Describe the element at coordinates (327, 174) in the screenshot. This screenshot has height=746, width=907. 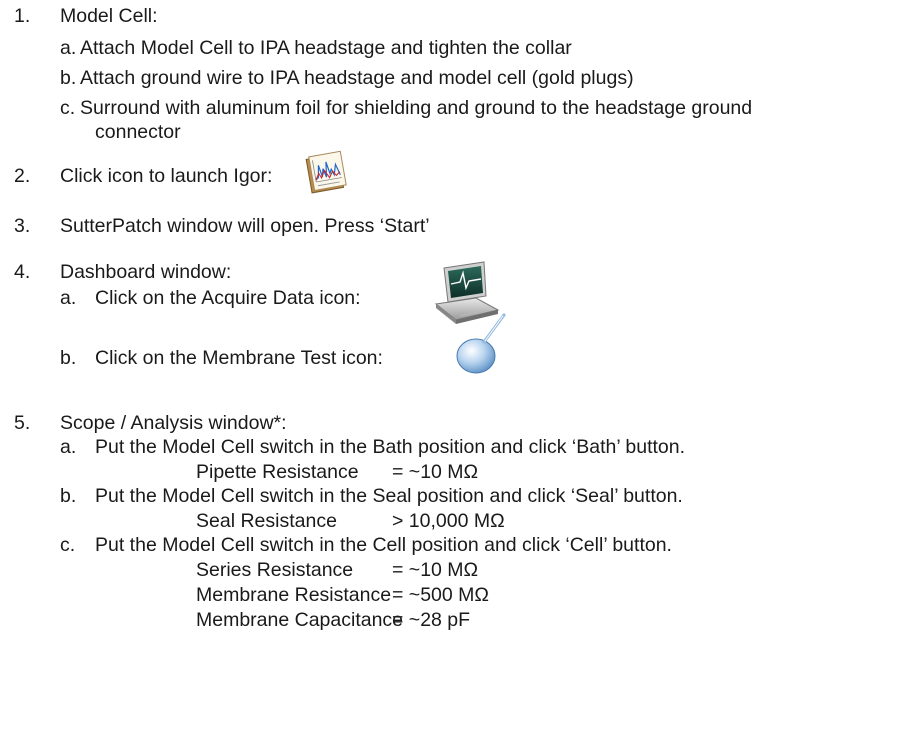
I see `igor-app-icon` at that location.